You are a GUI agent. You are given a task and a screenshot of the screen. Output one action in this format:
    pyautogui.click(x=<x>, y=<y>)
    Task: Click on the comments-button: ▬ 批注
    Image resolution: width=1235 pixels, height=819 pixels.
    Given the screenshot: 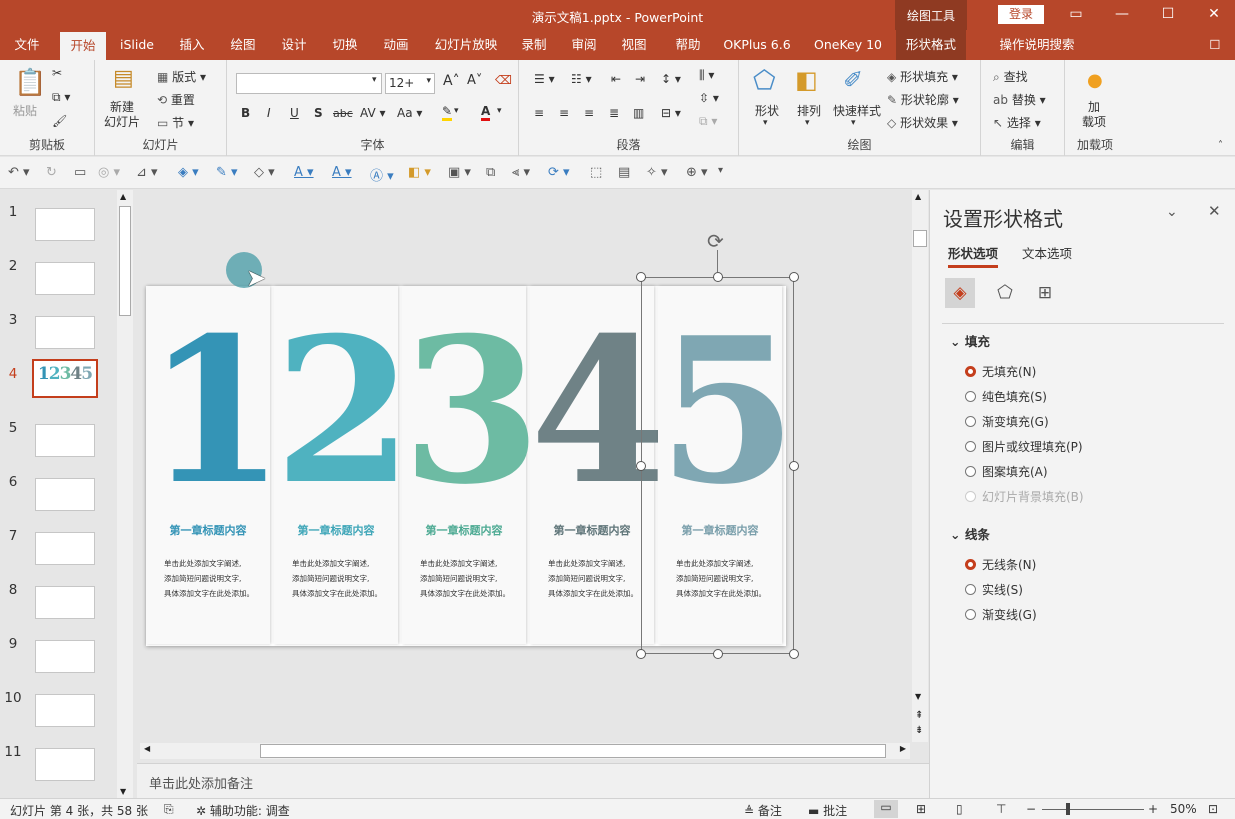 What is the action you would take?
    pyautogui.click(x=827, y=810)
    